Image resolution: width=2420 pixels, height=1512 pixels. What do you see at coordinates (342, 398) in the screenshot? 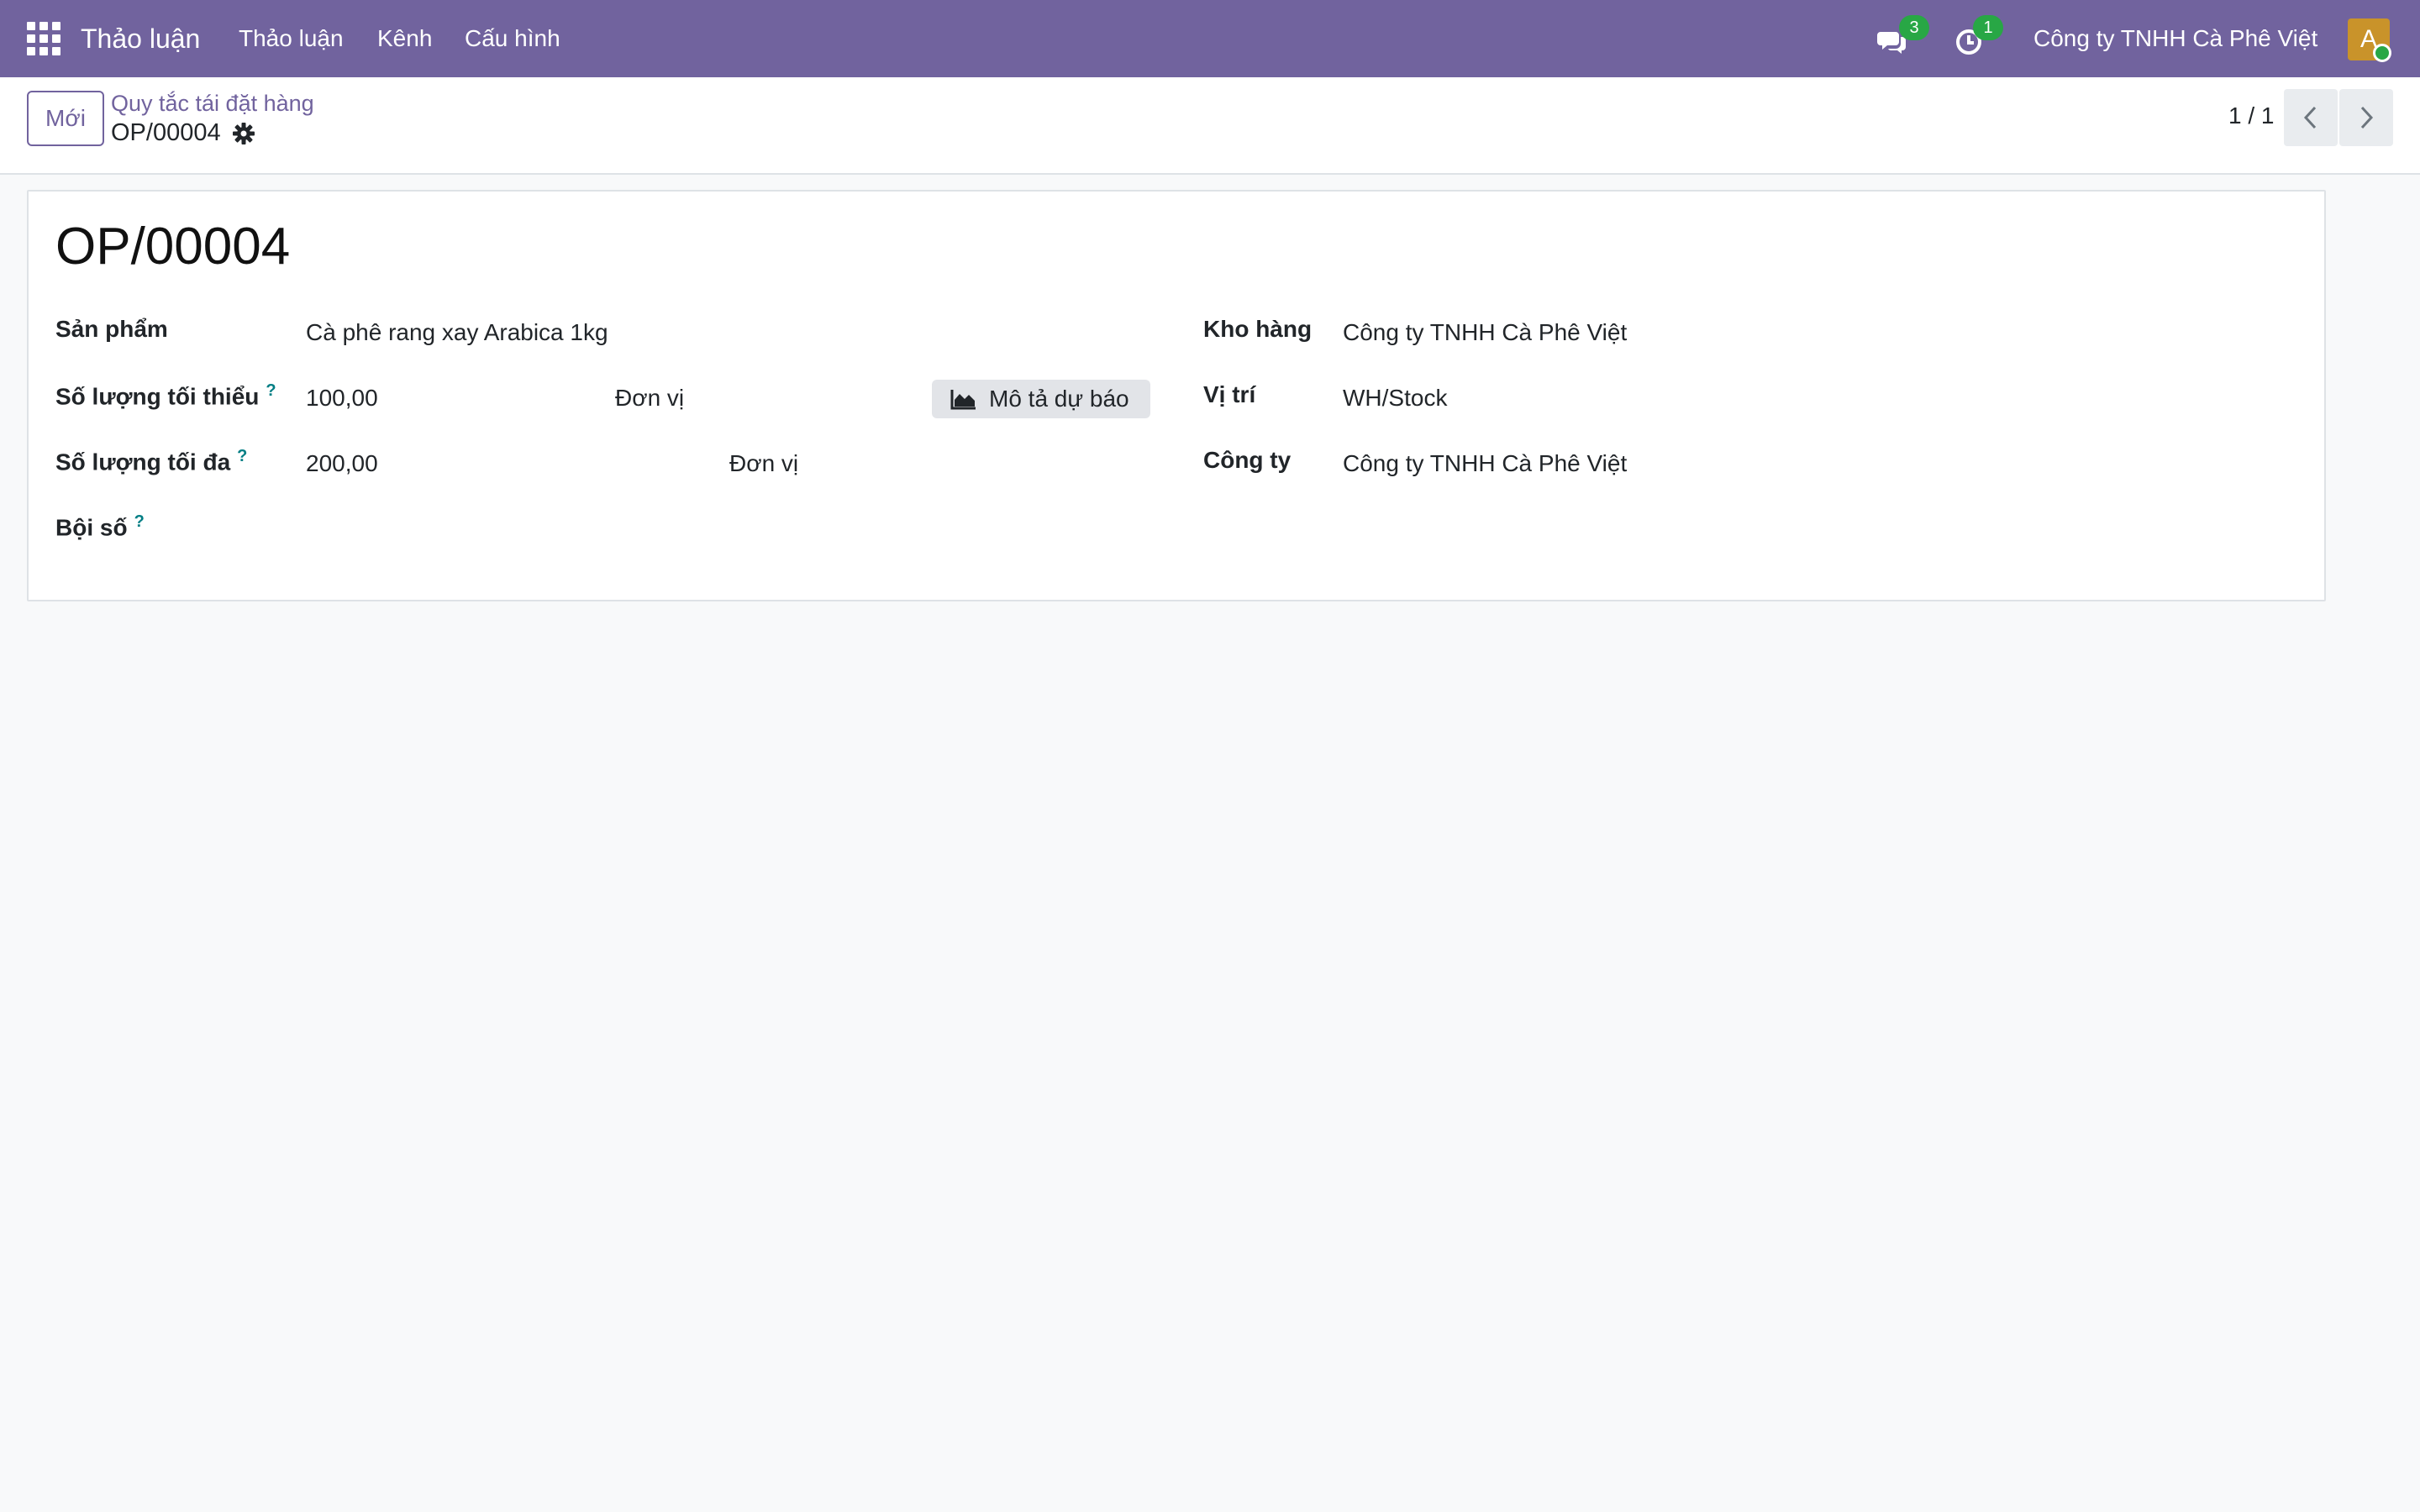
I see `min-qty-field: 100,00` at bounding box center [342, 398].